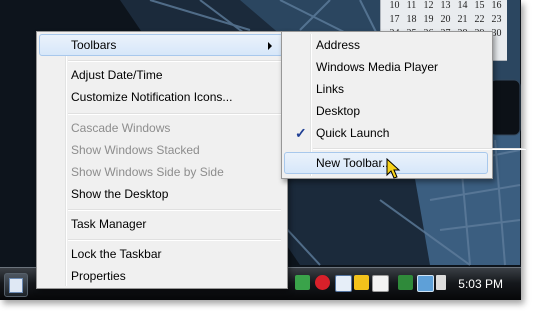 Image resolution: width=533 pixels, height=311 pixels. What do you see at coordinates (120, 194) in the screenshot?
I see `menu-item-label: Show the Desktop` at bounding box center [120, 194].